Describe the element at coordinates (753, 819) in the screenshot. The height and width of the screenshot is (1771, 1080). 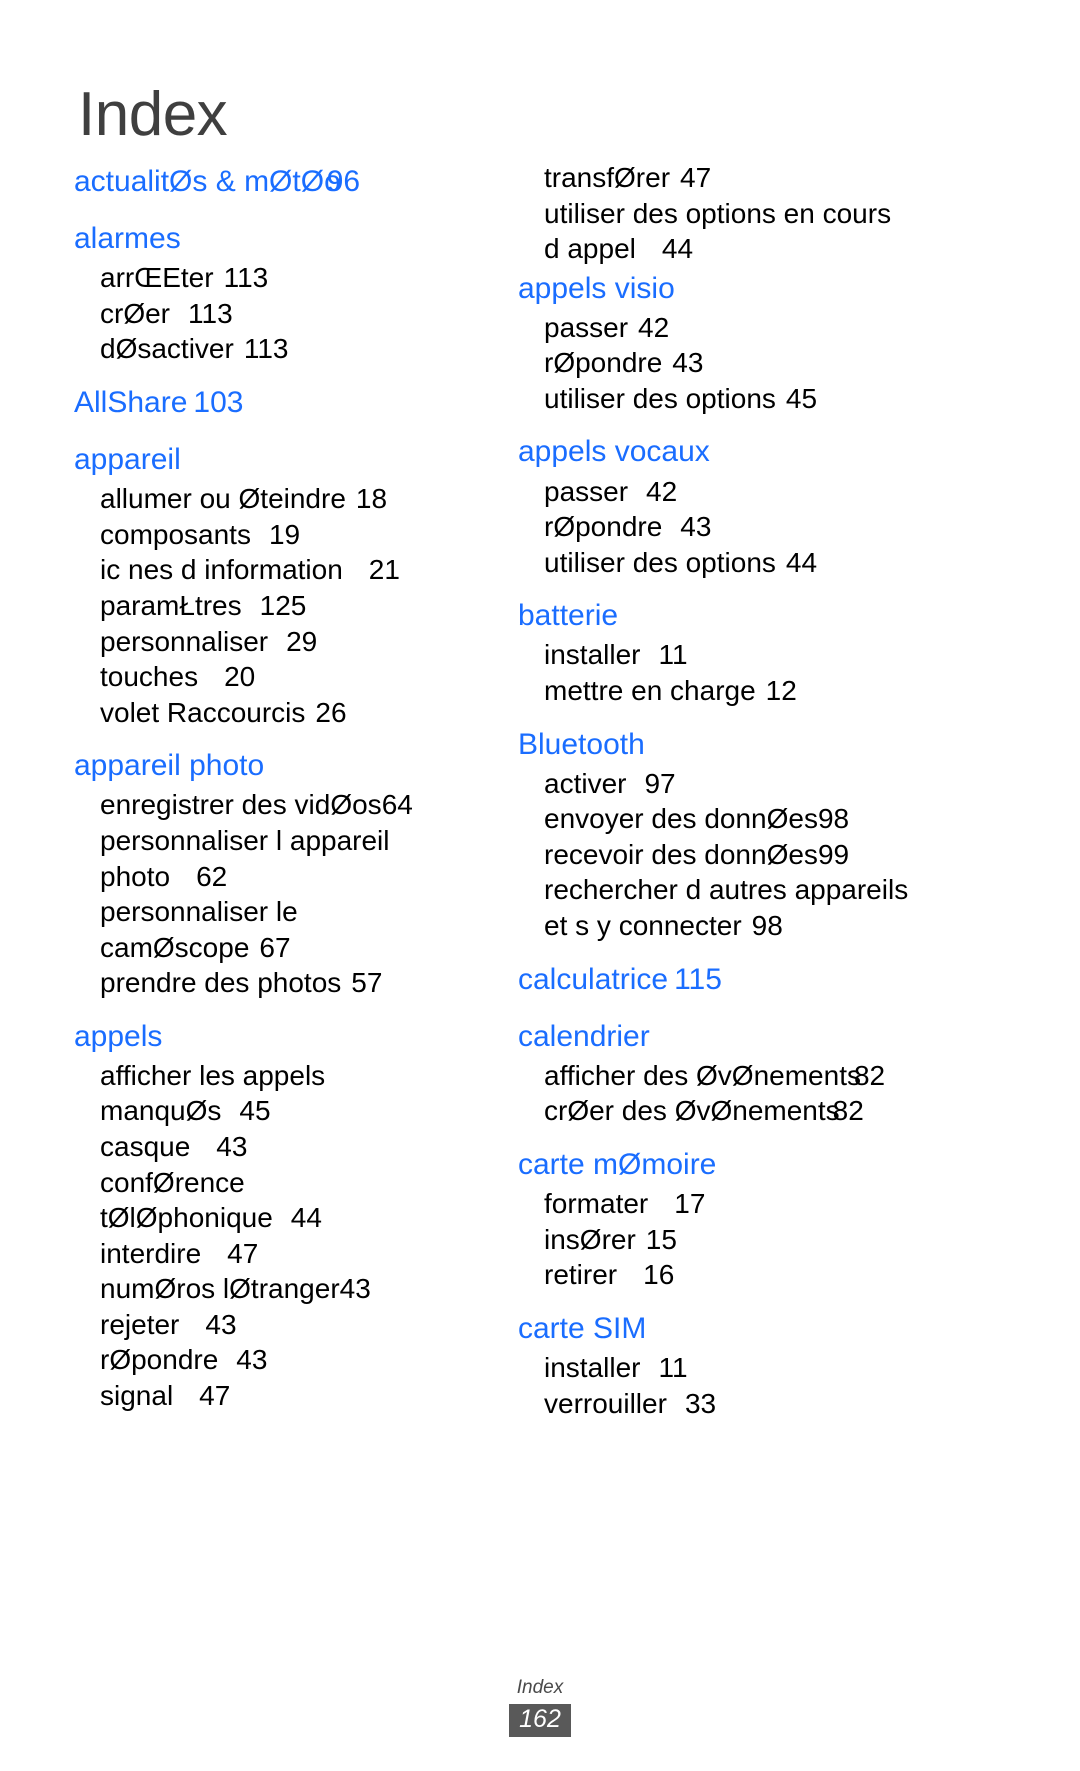
I see `index-entry: envoyer des donnØes98` at that location.